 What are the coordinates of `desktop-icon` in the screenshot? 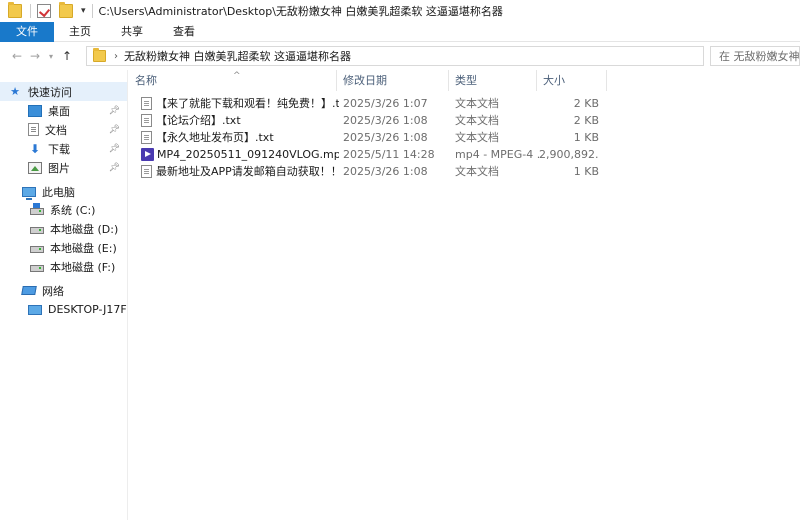 It's located at (35, 110).